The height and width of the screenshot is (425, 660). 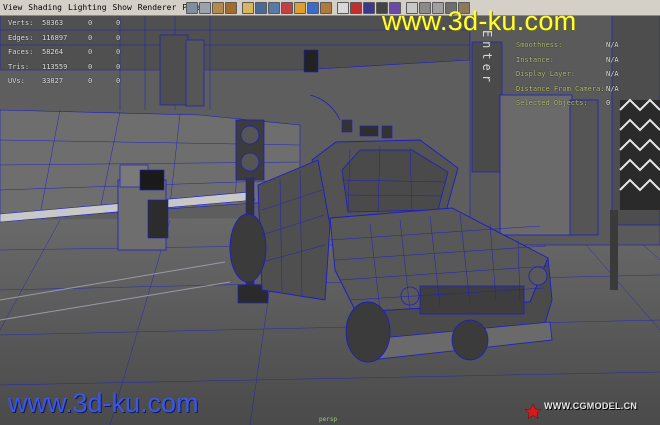 What do you see at coordinates (12, 7) in the screenshot?
I see `menu-view: View` at bounding box center [12, 7].